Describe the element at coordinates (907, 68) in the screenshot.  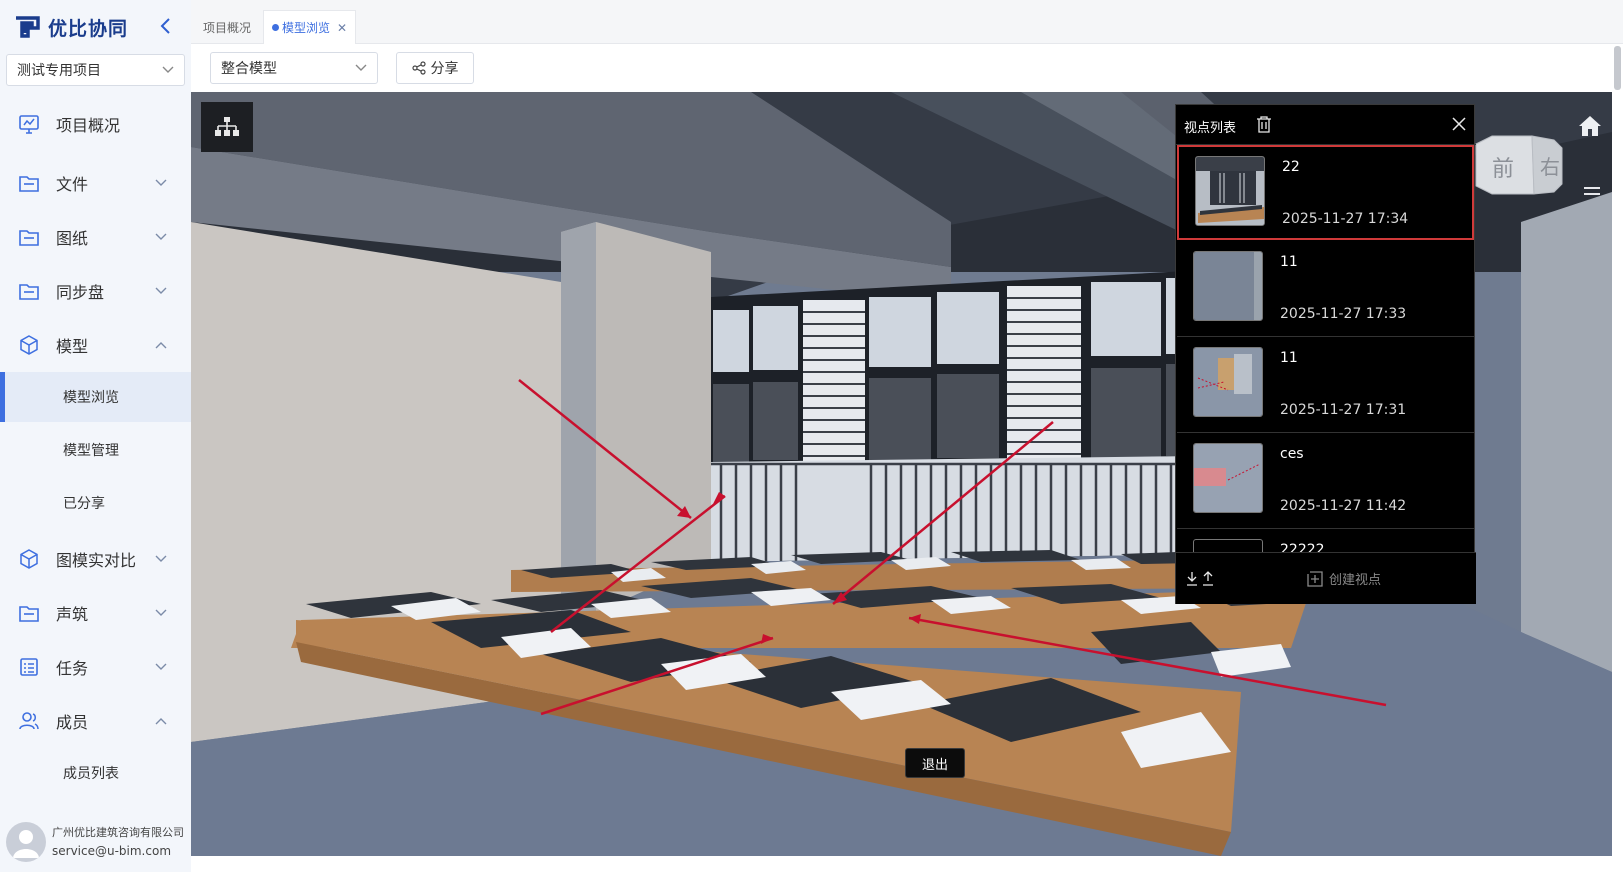
I see `toolbar: 整合模型 分享` at that location.